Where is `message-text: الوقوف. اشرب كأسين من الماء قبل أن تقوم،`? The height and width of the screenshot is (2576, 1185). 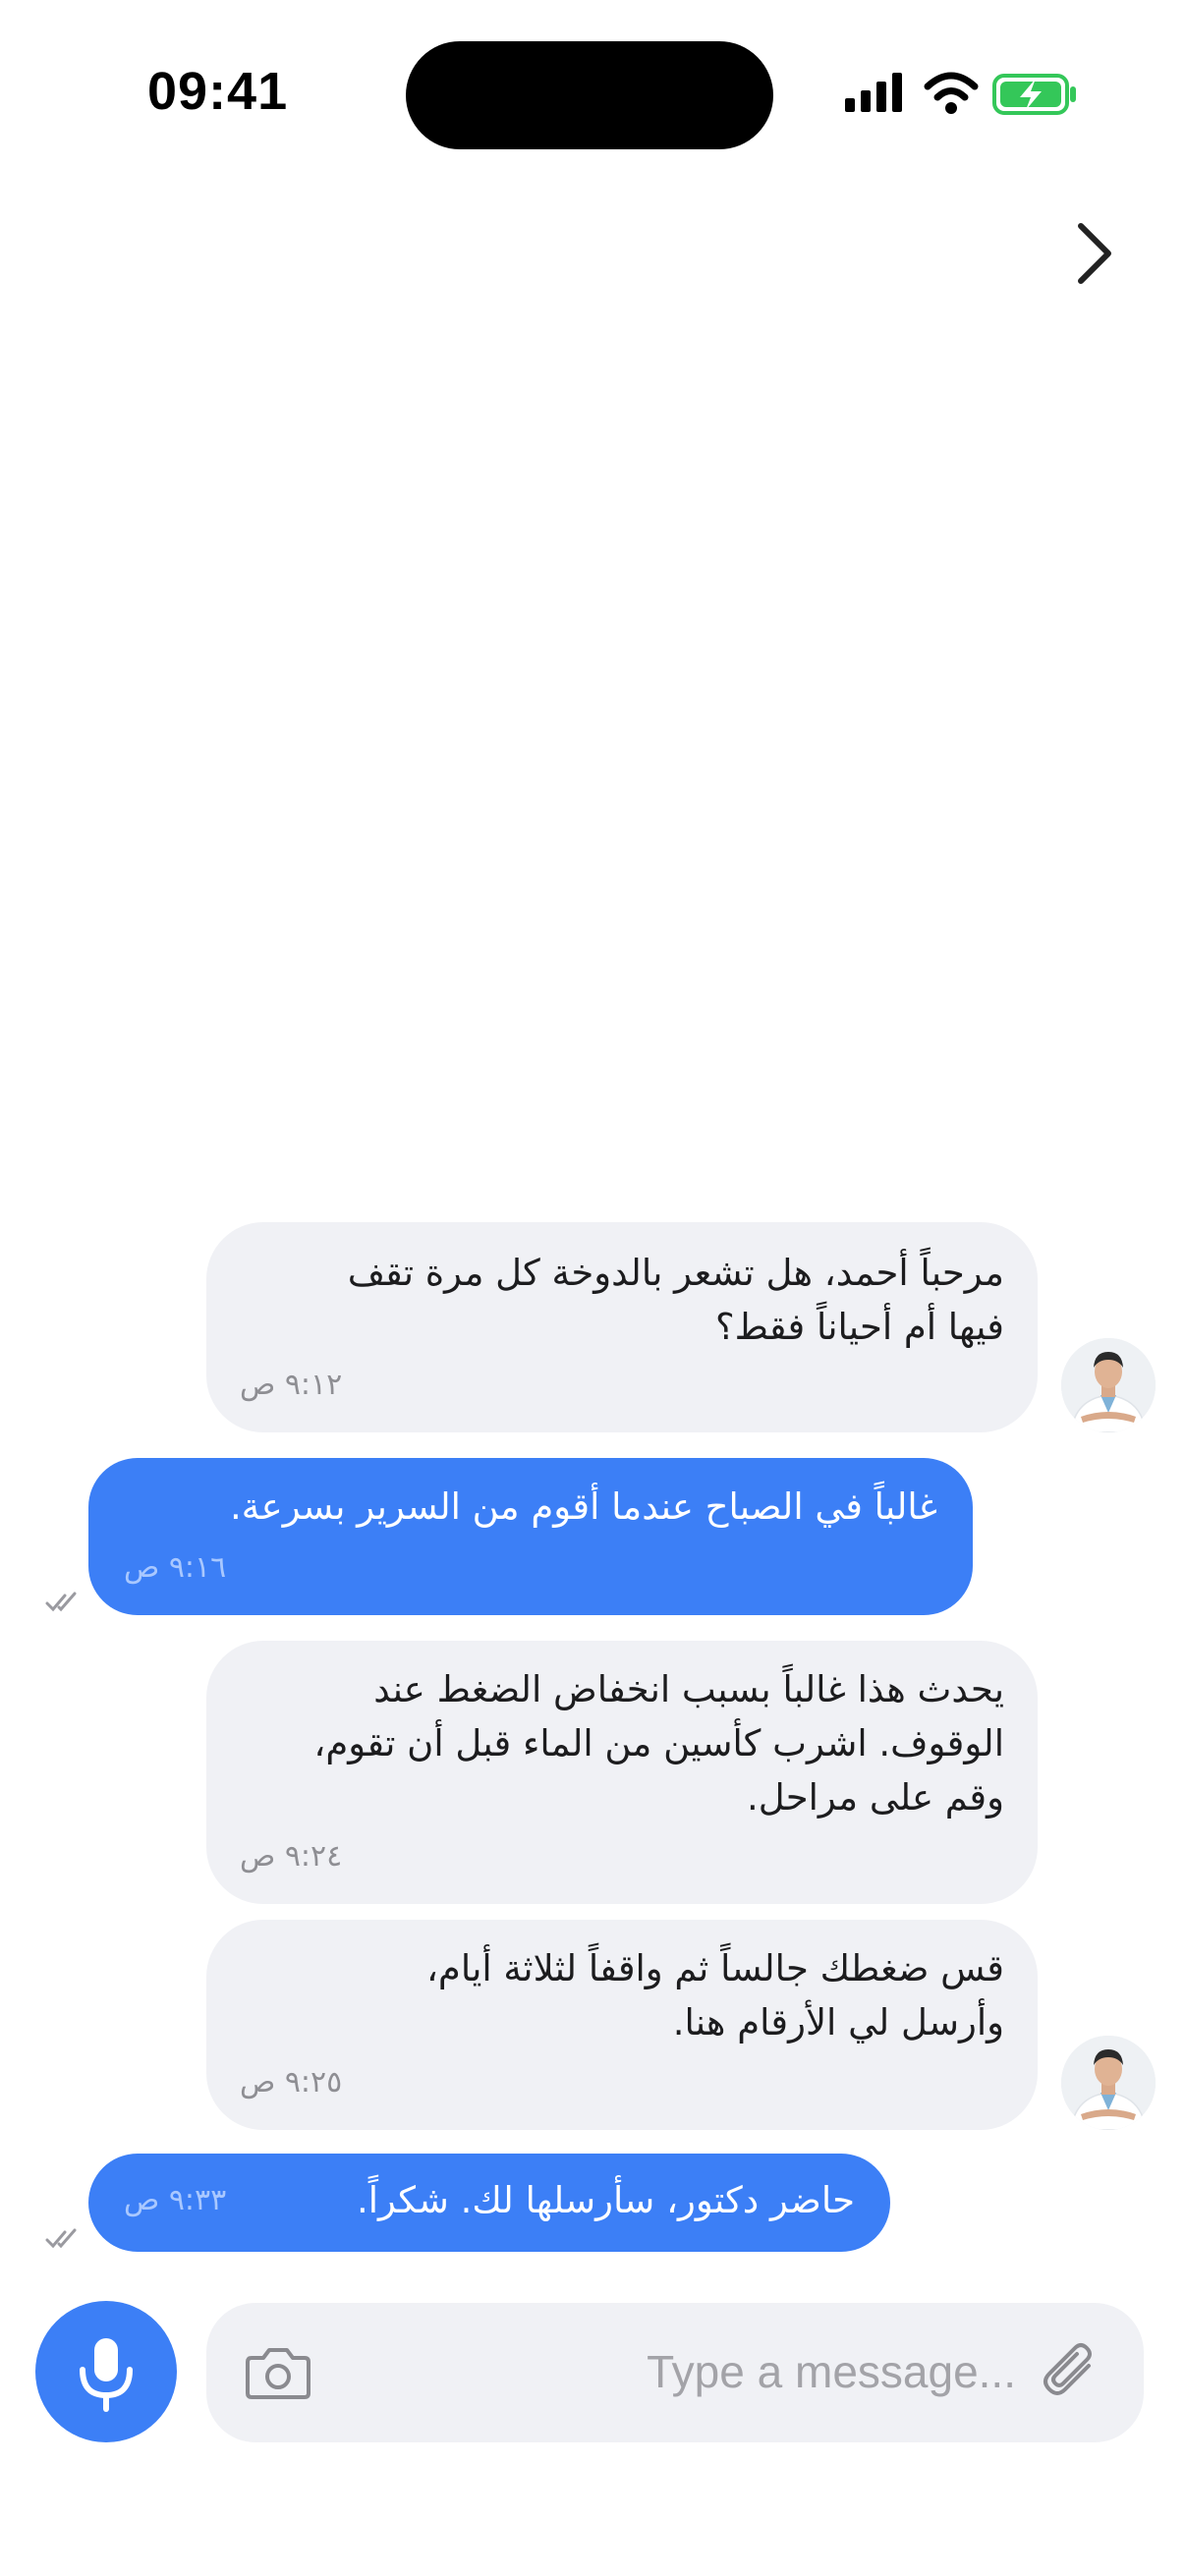 message-text: الوقوف. اشرب كأسين من الماء قبل أن تقوم، is located at coordinates (658, 1743).